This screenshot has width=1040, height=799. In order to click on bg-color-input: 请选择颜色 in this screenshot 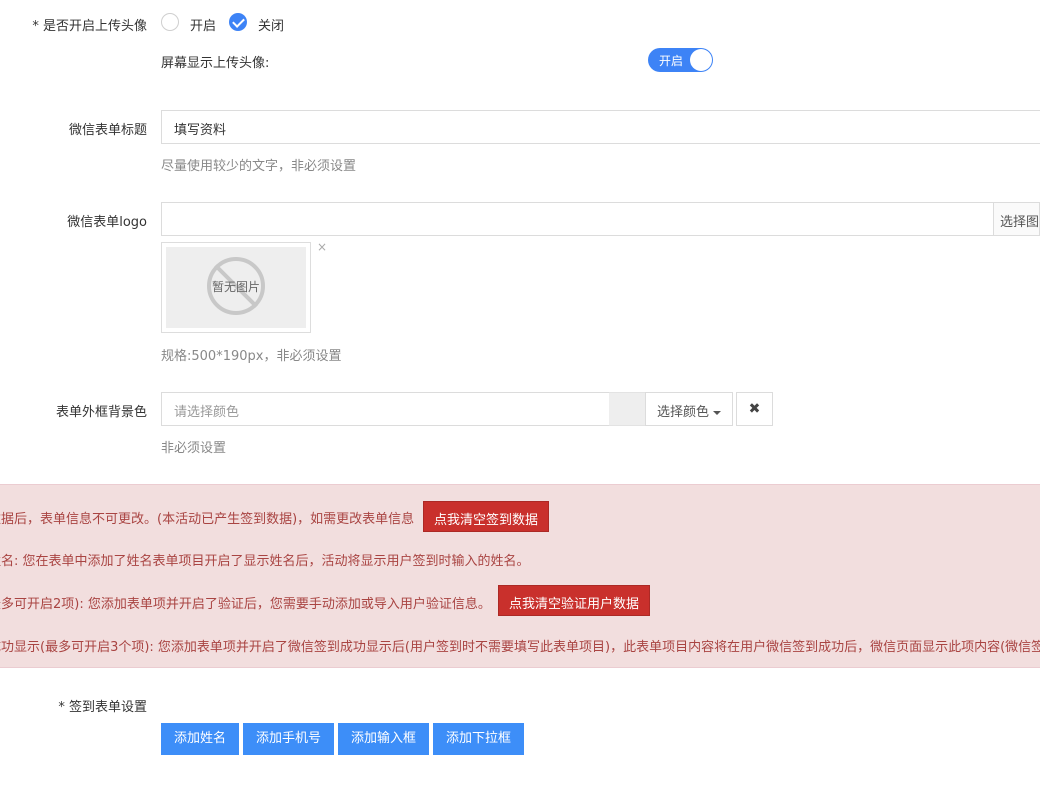, I will do `click(385, 409)`.